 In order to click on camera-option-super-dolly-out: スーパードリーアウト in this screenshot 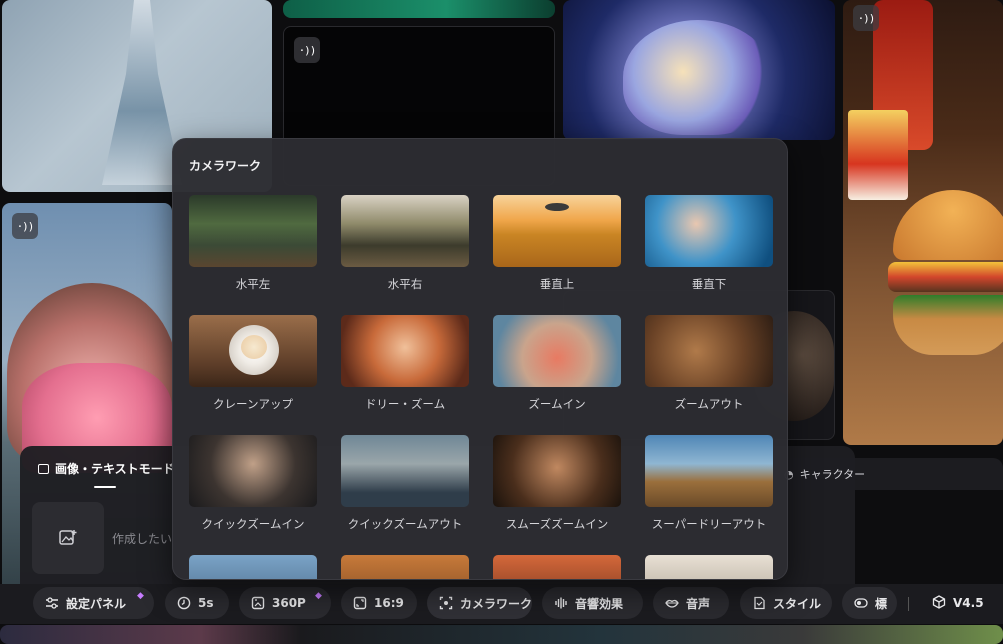, I will do `click(709, 483)`.